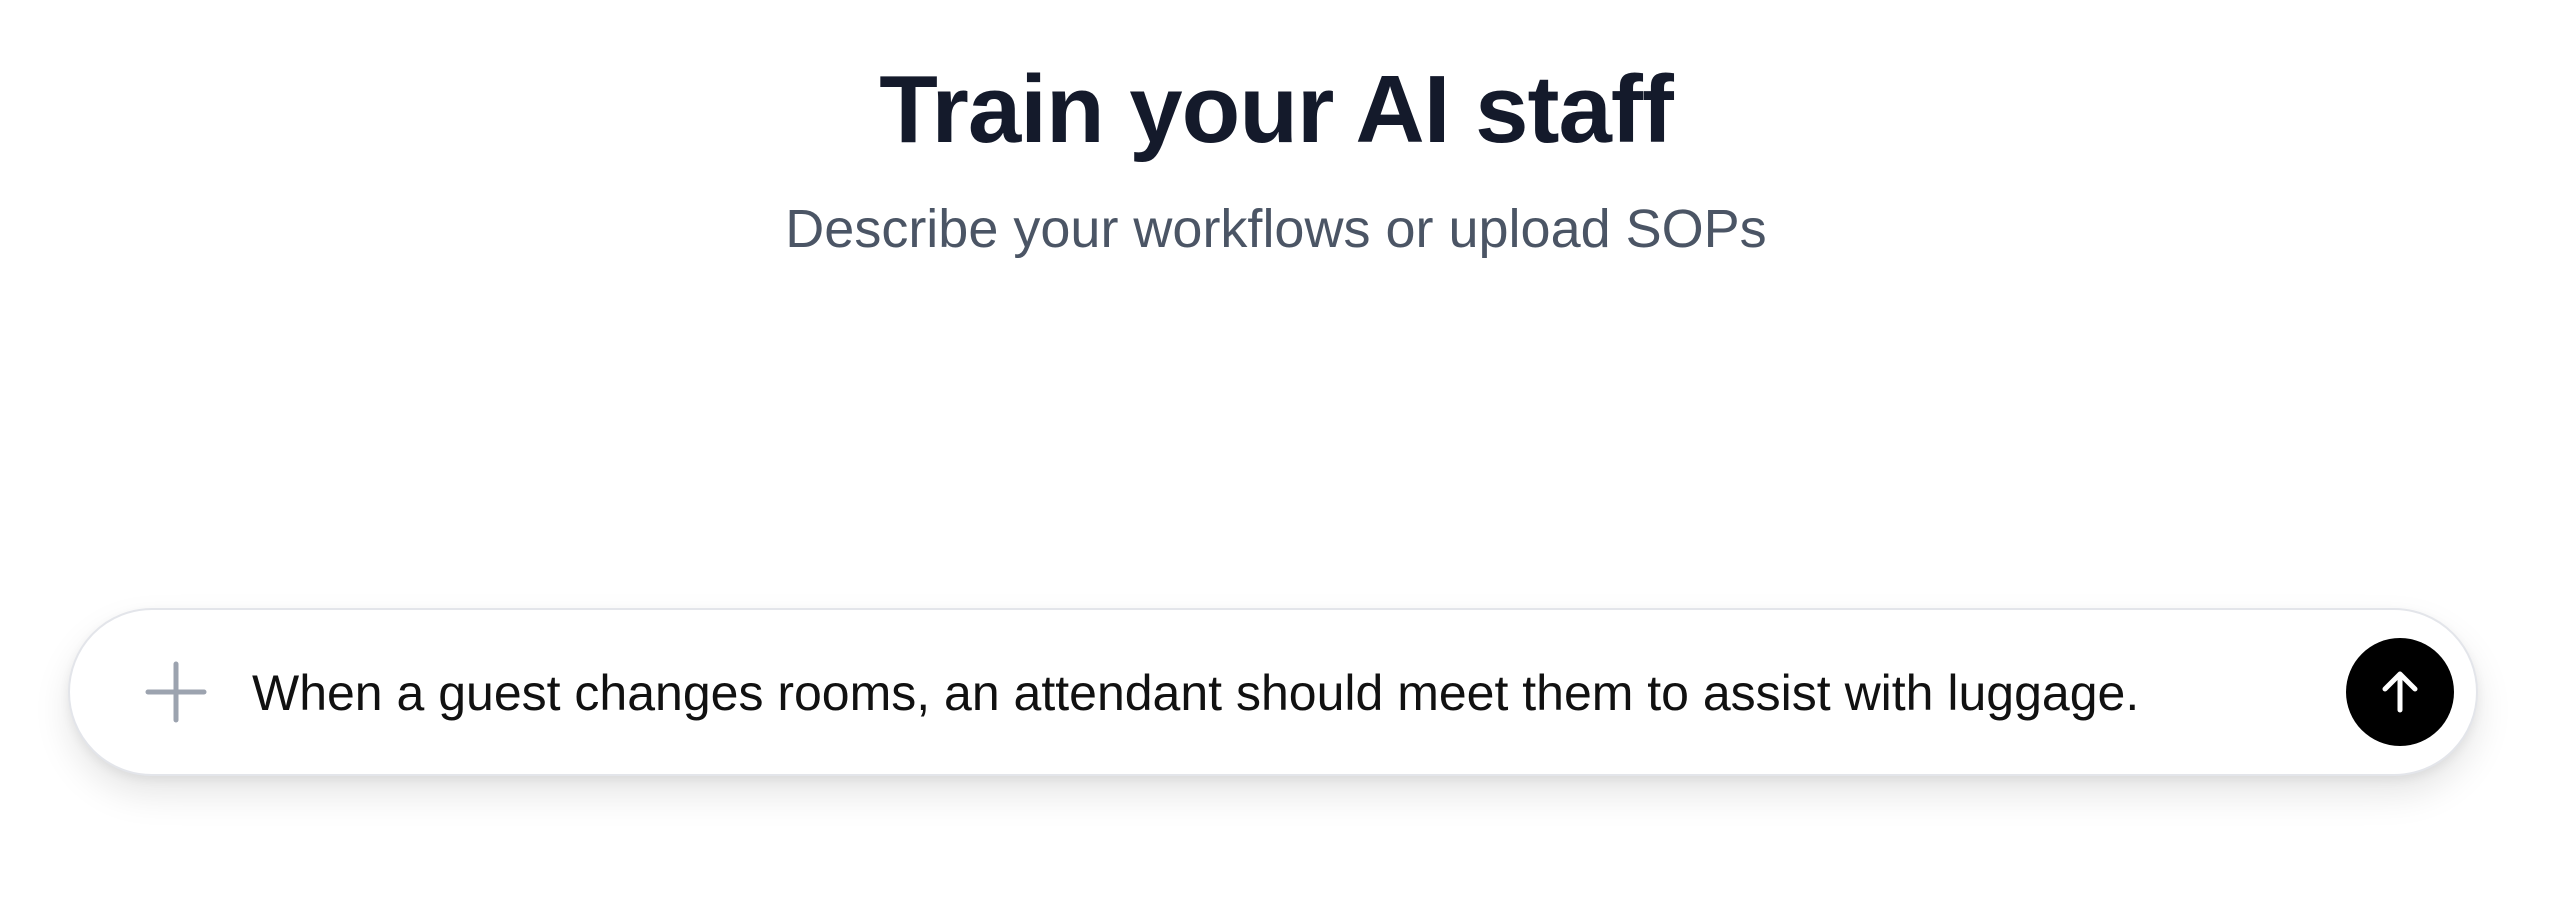 Image resolution: width=2552 pixels, height=902 pixels. I want to click on page-title: Train your AI staff, so click(1276, 109).